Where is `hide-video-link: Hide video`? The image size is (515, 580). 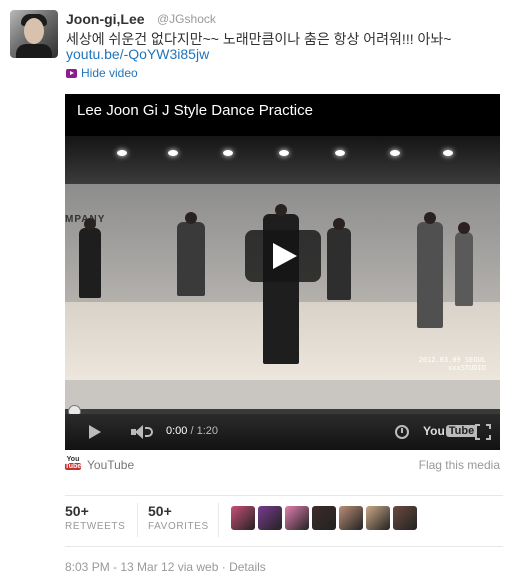
hide-video-link: Hide video is located at coordinates (102, 73).